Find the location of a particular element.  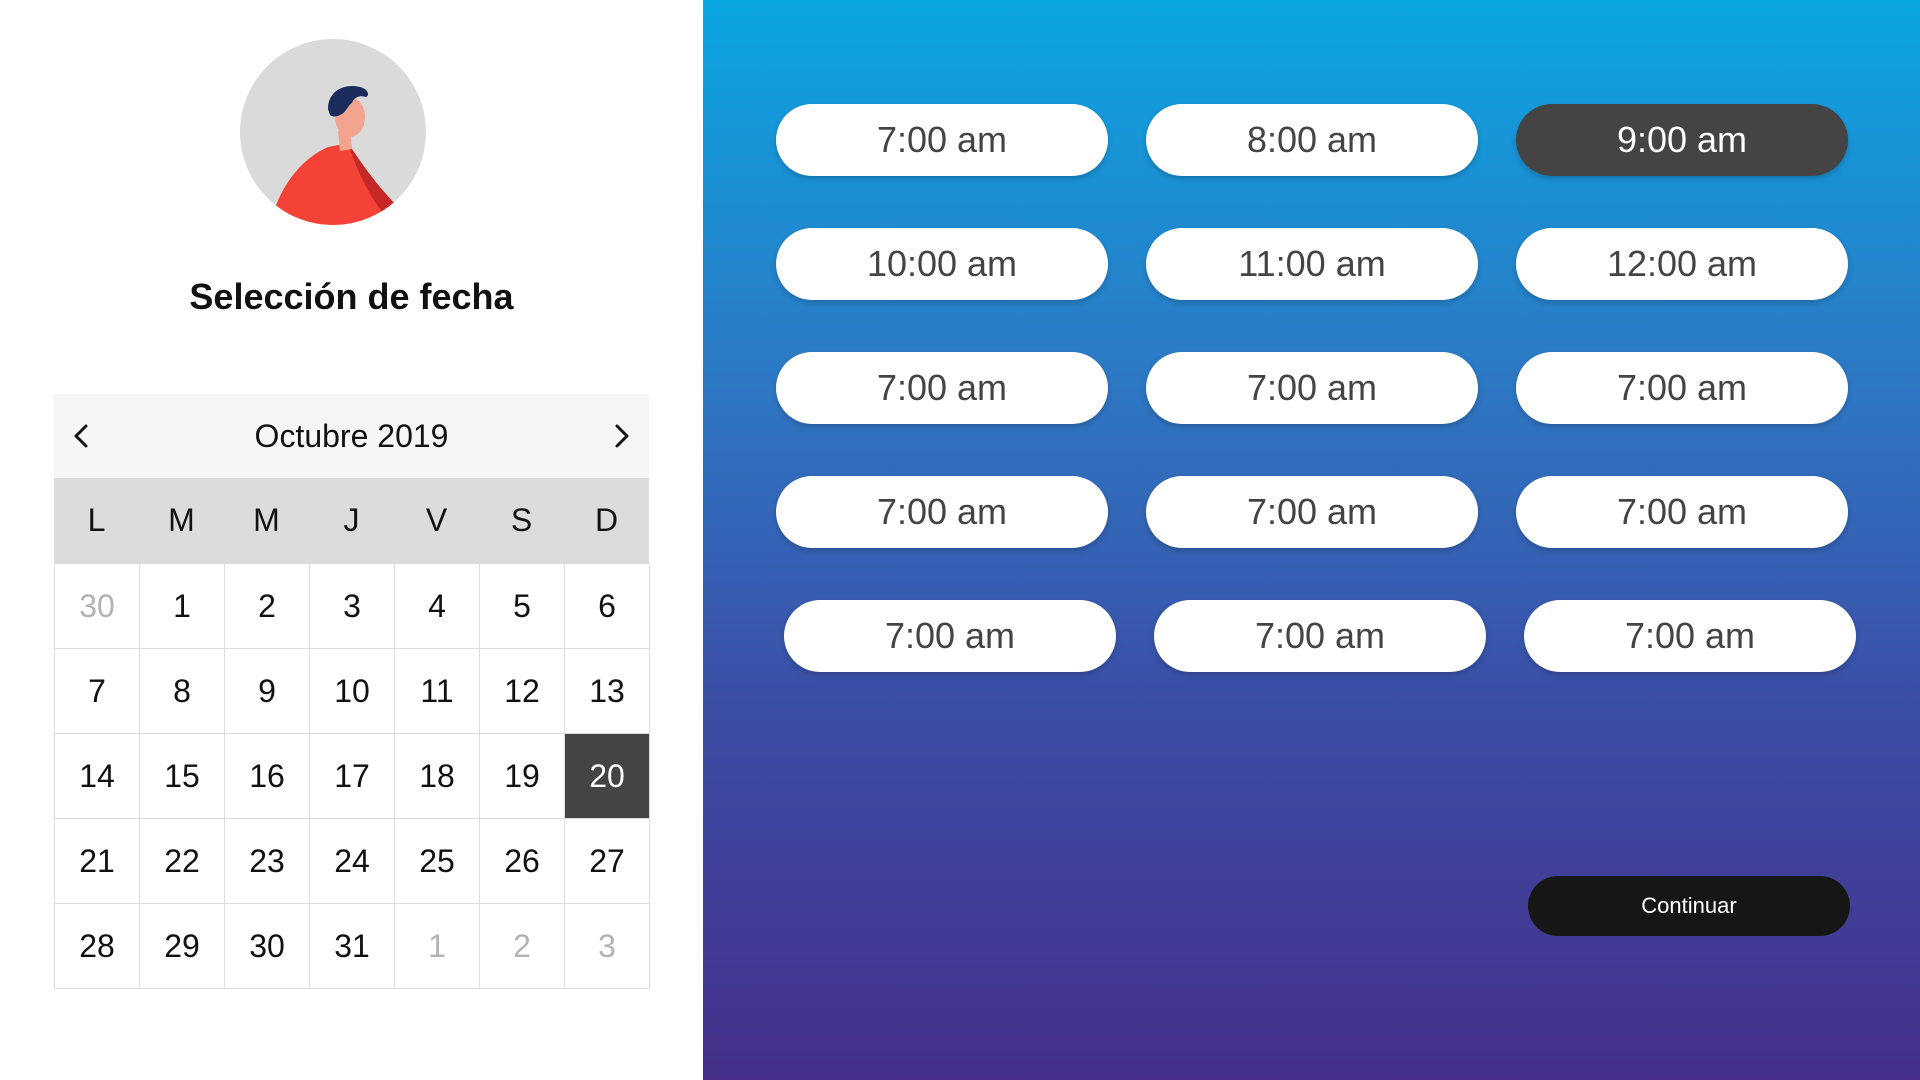

continue-button: Continuar is located at coordinates (1689, 906).